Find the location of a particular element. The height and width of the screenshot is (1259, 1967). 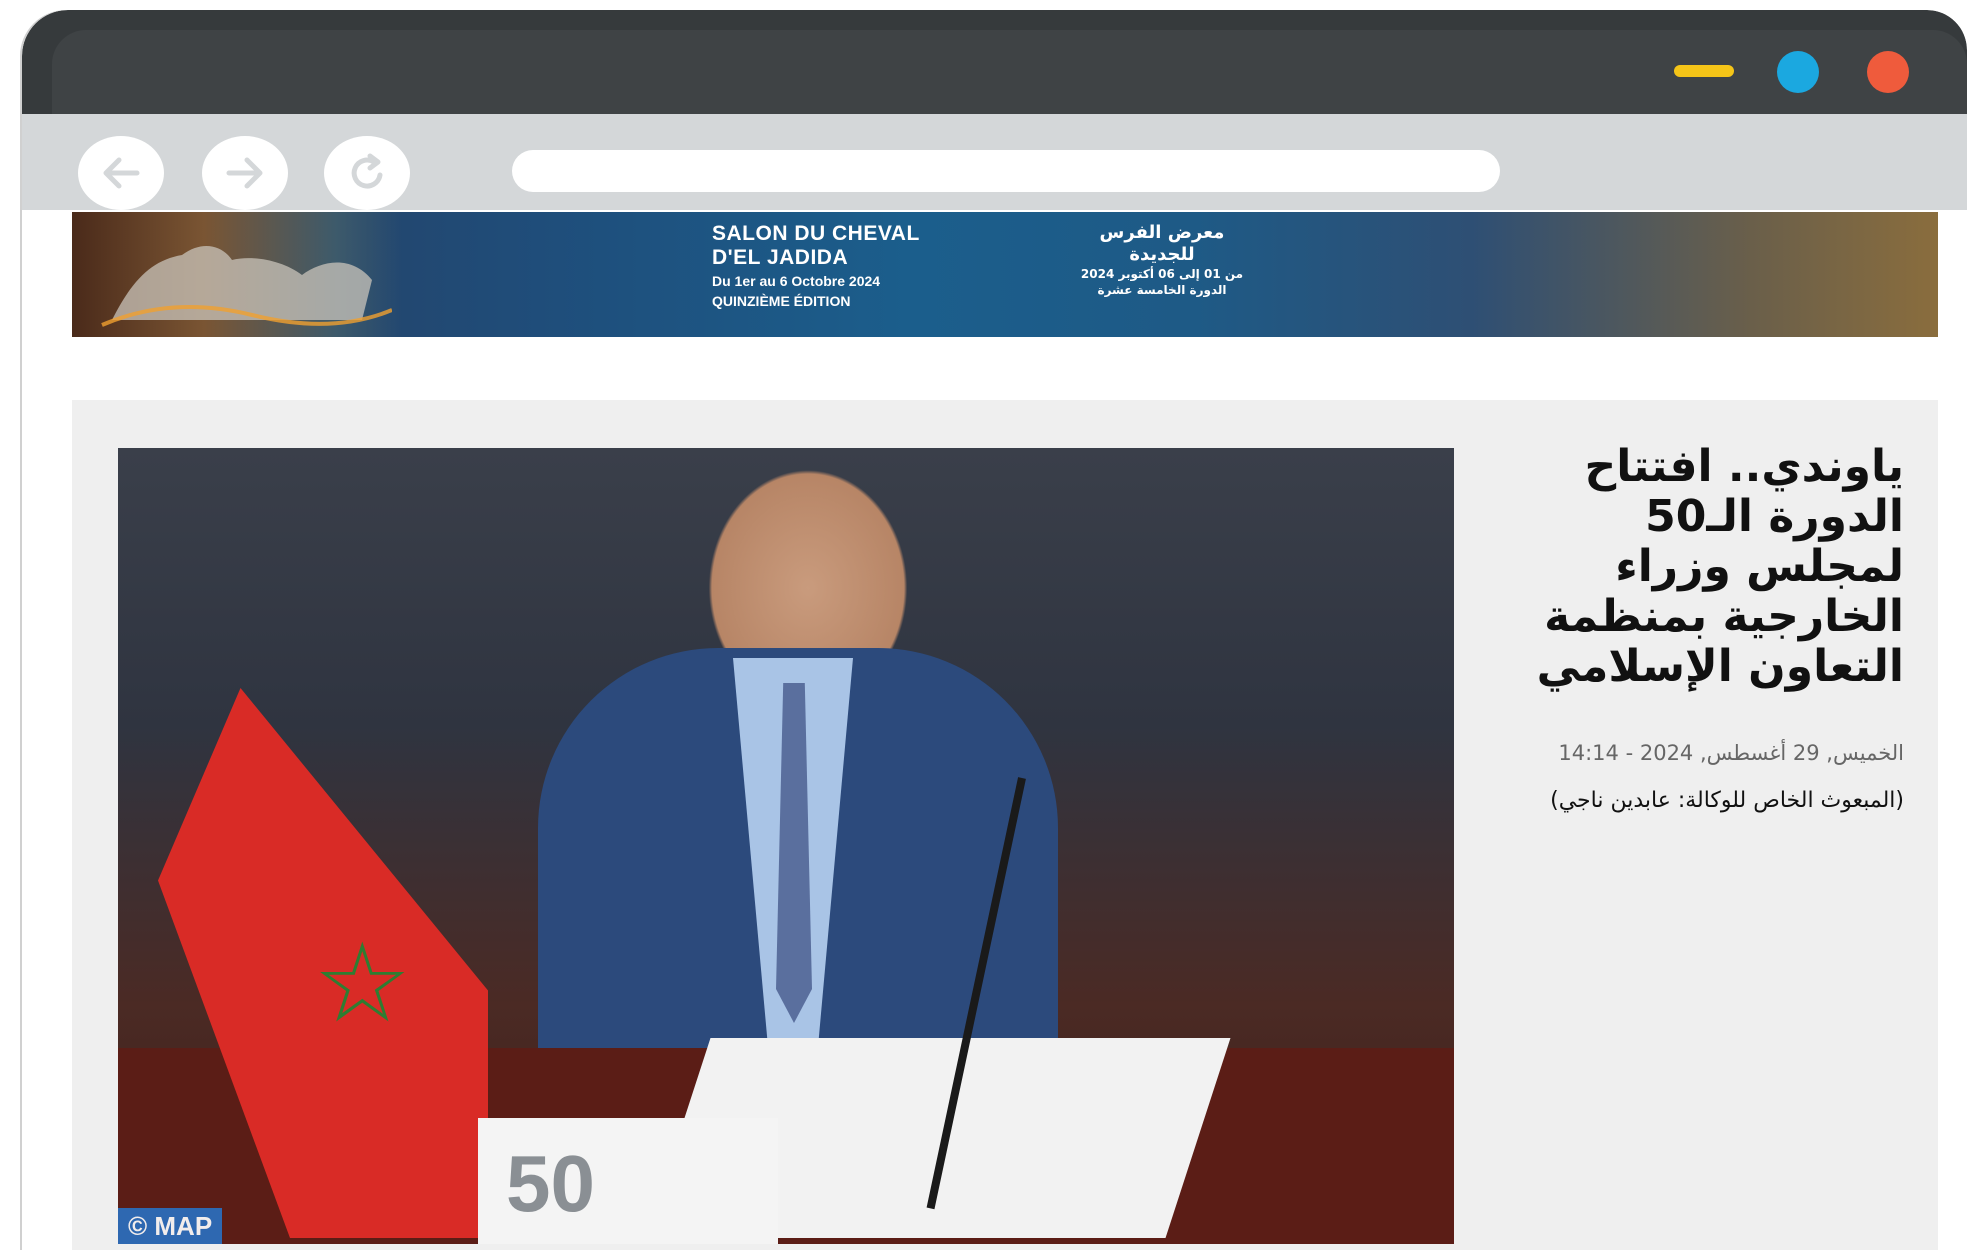

article-byline: (المبعوث الخاص للوكالة: عابدين ناجي) is located at coordinates (1727, 800).